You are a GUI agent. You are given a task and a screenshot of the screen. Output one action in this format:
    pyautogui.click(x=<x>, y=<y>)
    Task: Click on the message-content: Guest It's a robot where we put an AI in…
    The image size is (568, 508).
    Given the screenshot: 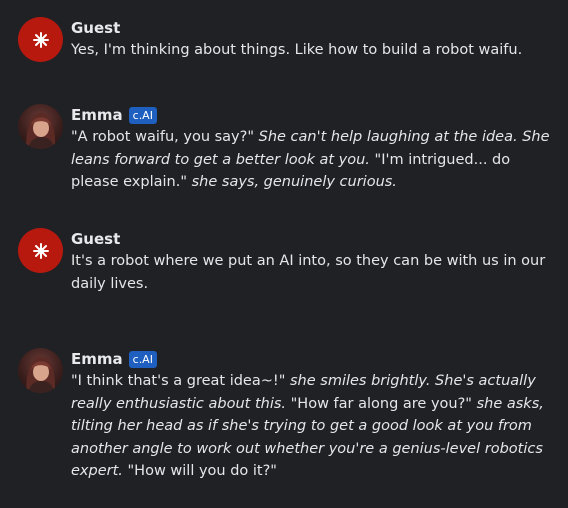 What is the action you would take?
    pyautogui.click(x=314, y=261)
    